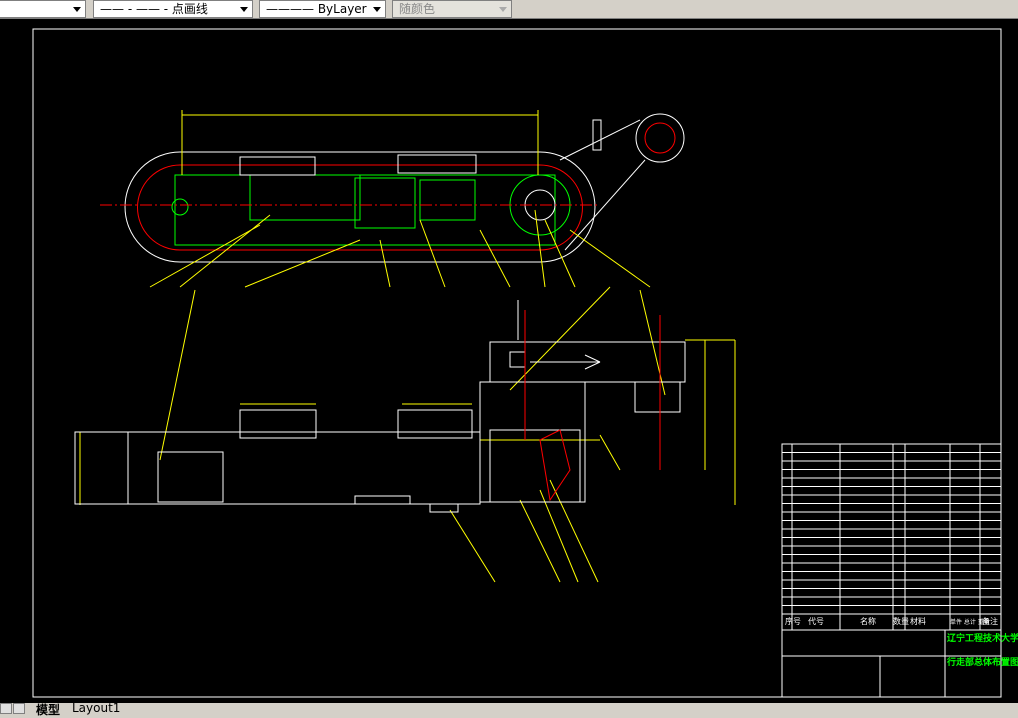  Describe the element at coordinates (918, 621) in the screenshot. I see `header-material: 材料` at that location.